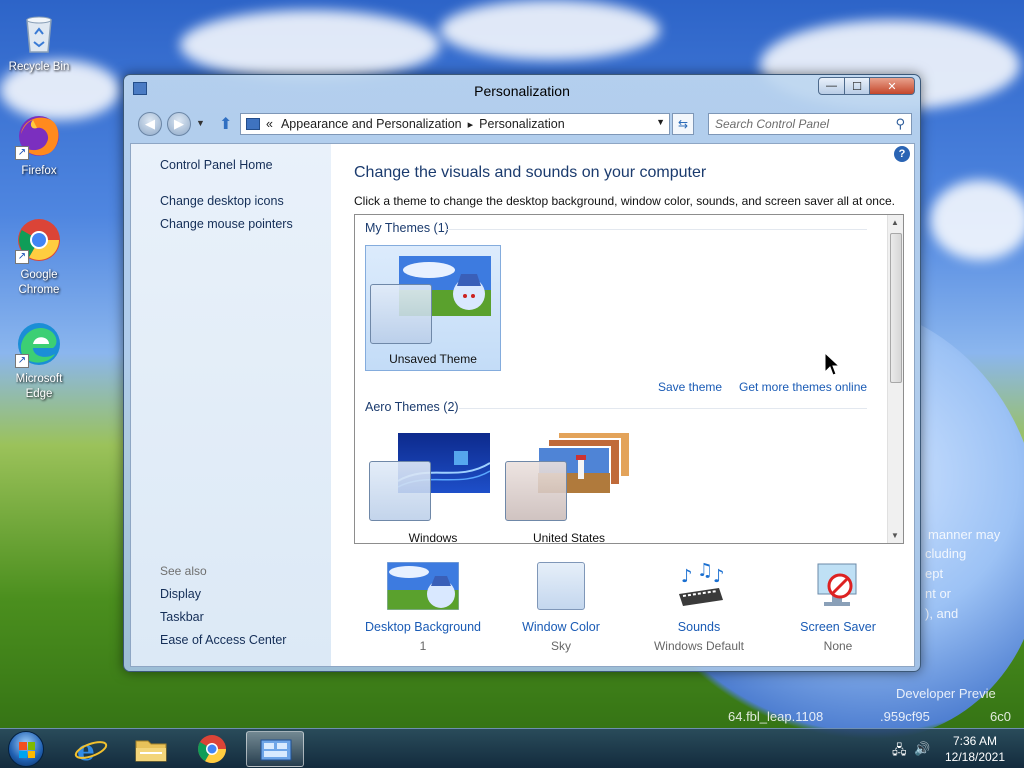  What do you see at coordinates (433, 537) in the screenshot?
I see `theme-name: Windows` at bounding box center [433, 537].